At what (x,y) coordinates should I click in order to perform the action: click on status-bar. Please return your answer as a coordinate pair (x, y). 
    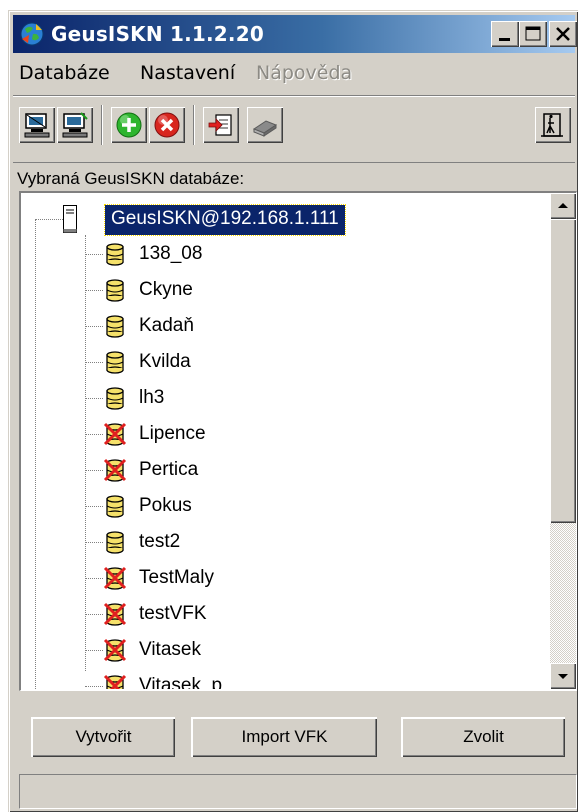
    Looking at the image, I should click on (298, 791).